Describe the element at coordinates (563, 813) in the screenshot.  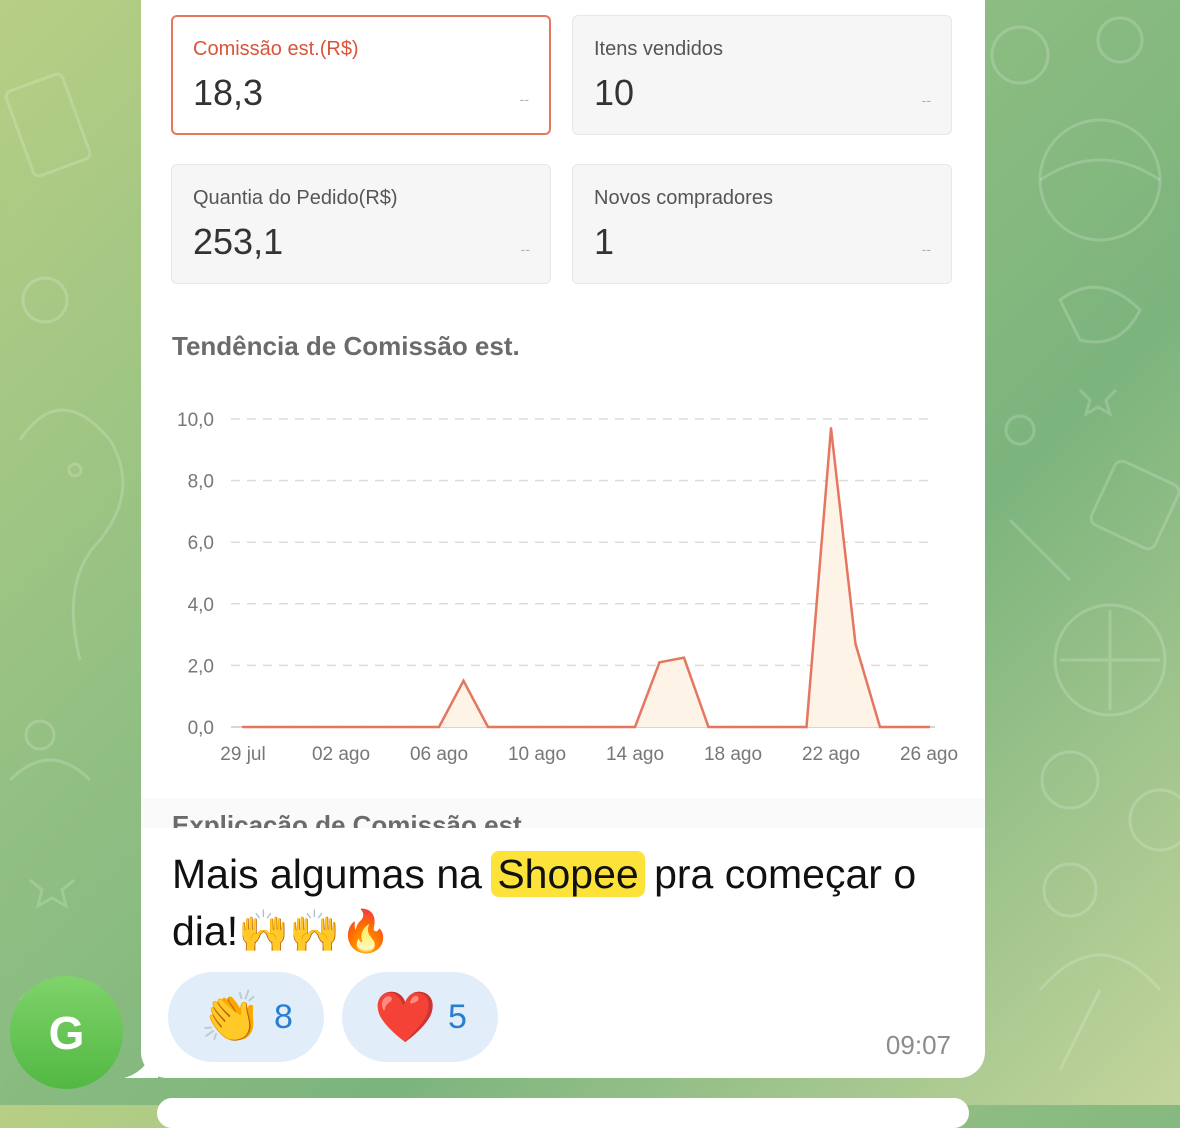
I see `explanation-section: Explicação de Comissão est.` at that location.